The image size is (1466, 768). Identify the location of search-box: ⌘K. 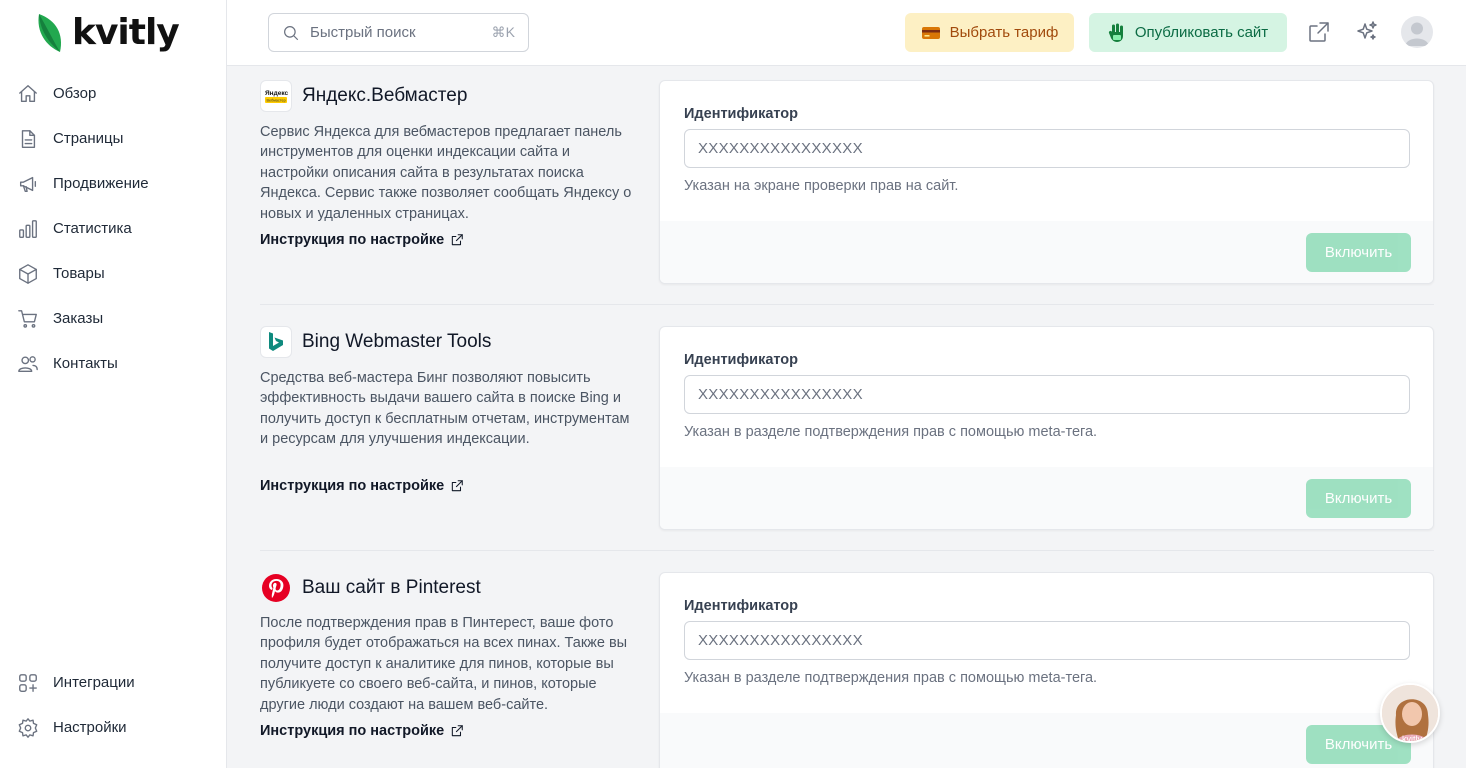
(398, 32).